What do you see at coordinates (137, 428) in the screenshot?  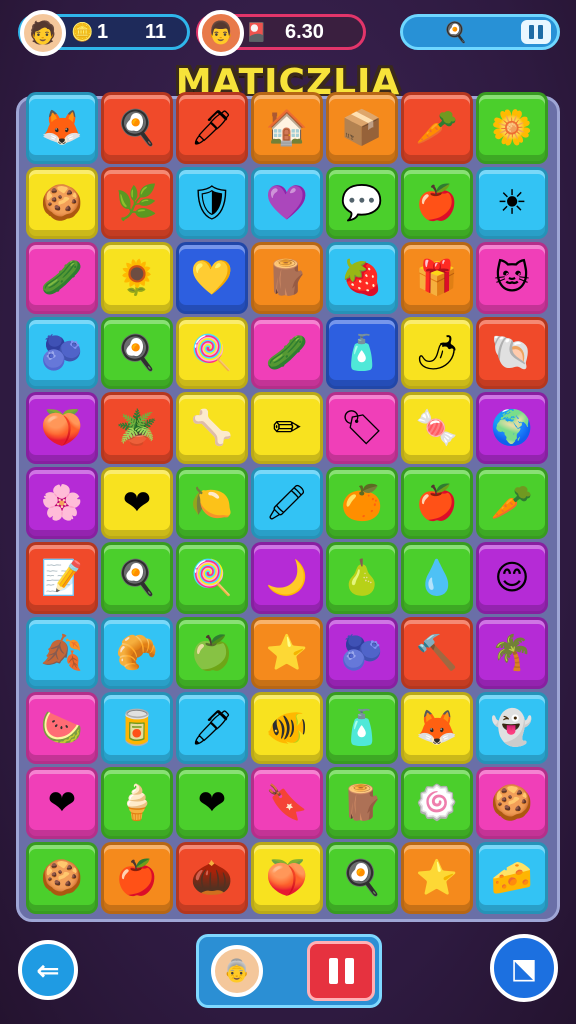 I see `tile-plant: 🪴` at bounding box center [137, 428].